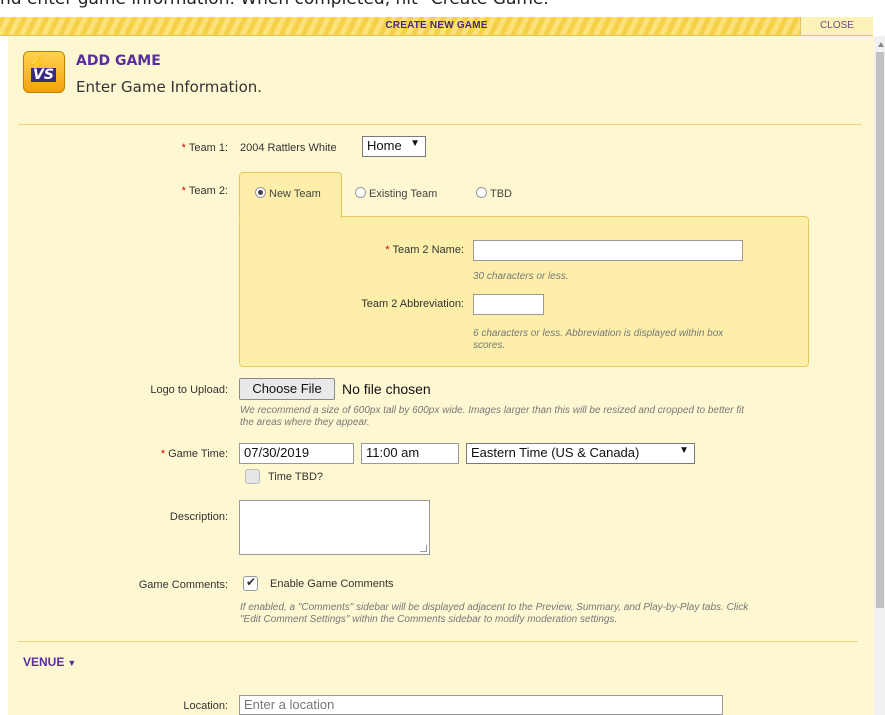 This screenshot has height=715, width=885. What do you see at coordinates (394, 146) in the screenshot?
I see `team1-side-select: Home ▼` at bounding box center [394, 146].